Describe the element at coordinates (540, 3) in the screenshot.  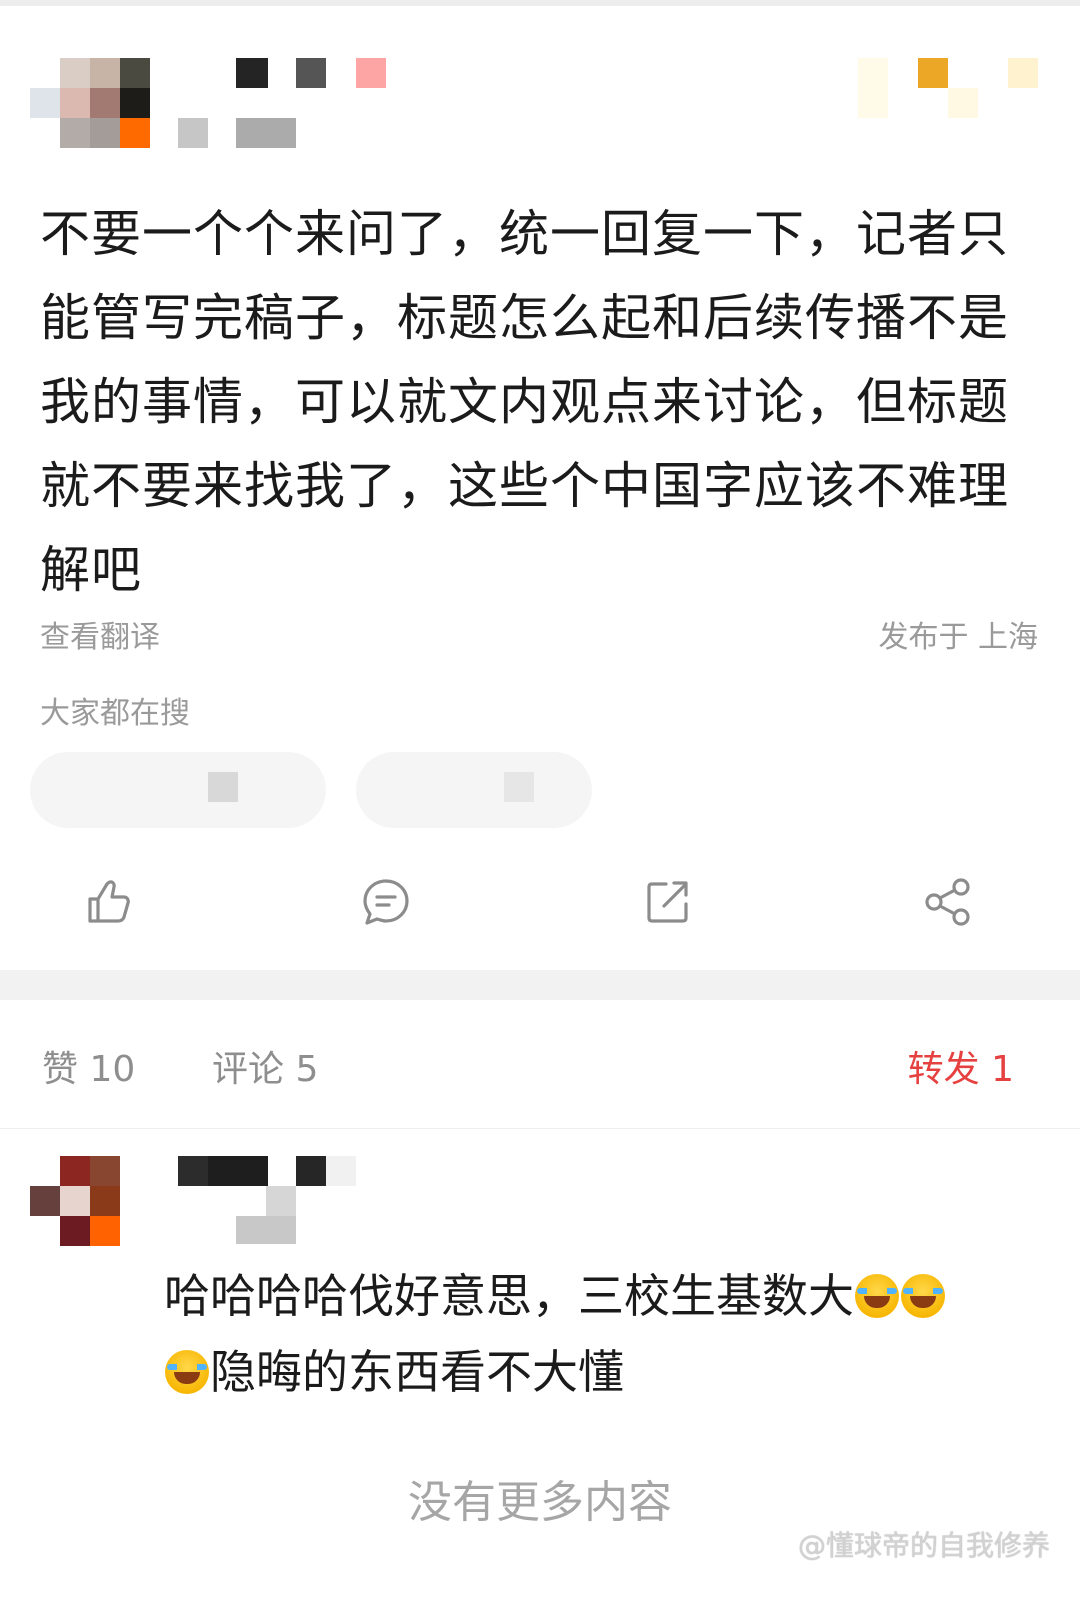
I see `top-divider` at that location.